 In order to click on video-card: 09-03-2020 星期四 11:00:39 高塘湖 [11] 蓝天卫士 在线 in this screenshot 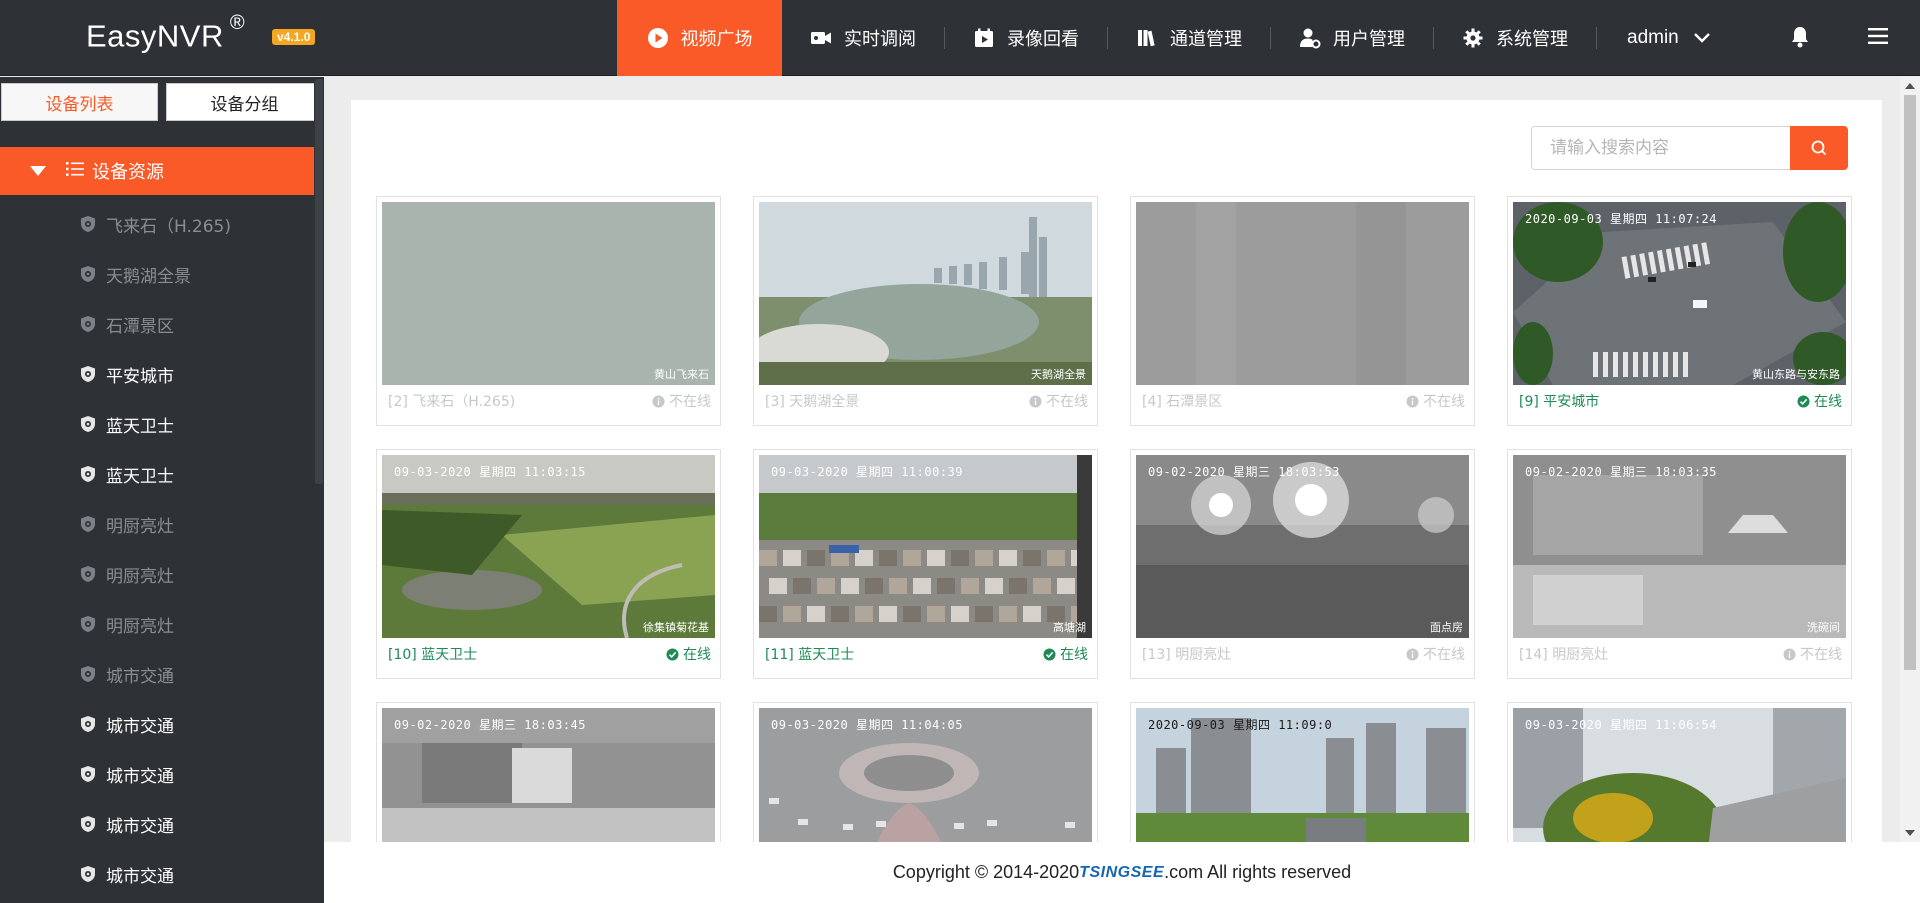, I will do `click(925, 564)`.